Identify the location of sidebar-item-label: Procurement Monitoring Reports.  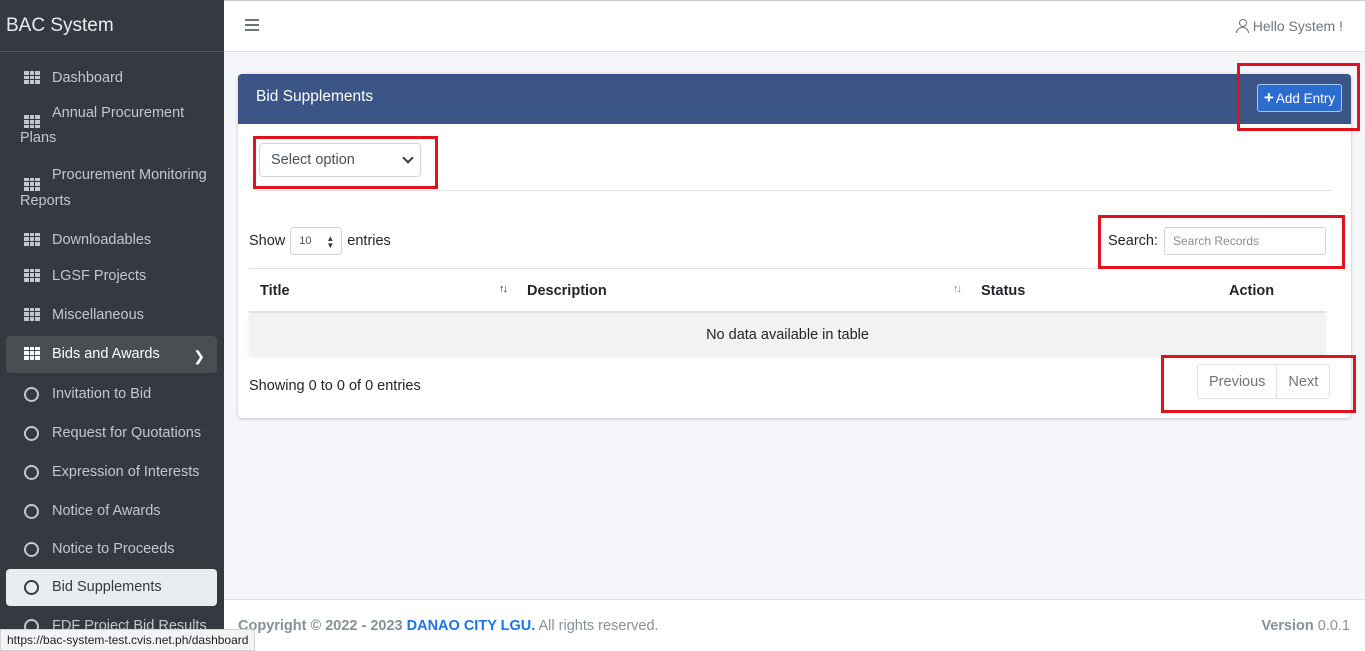
(113, 188).